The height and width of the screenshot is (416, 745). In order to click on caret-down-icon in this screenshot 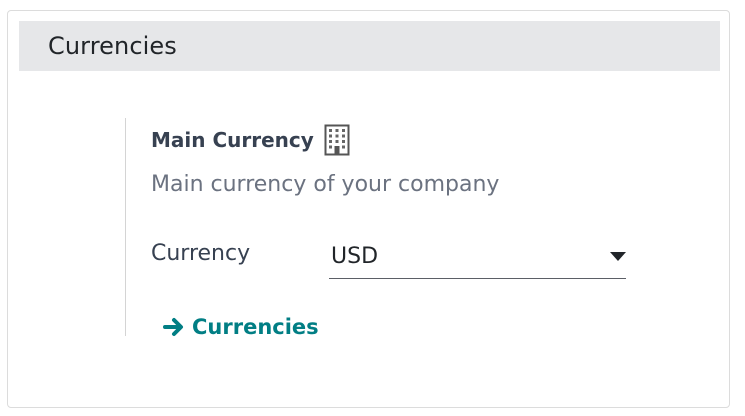, I will do `click(618, 257)`.